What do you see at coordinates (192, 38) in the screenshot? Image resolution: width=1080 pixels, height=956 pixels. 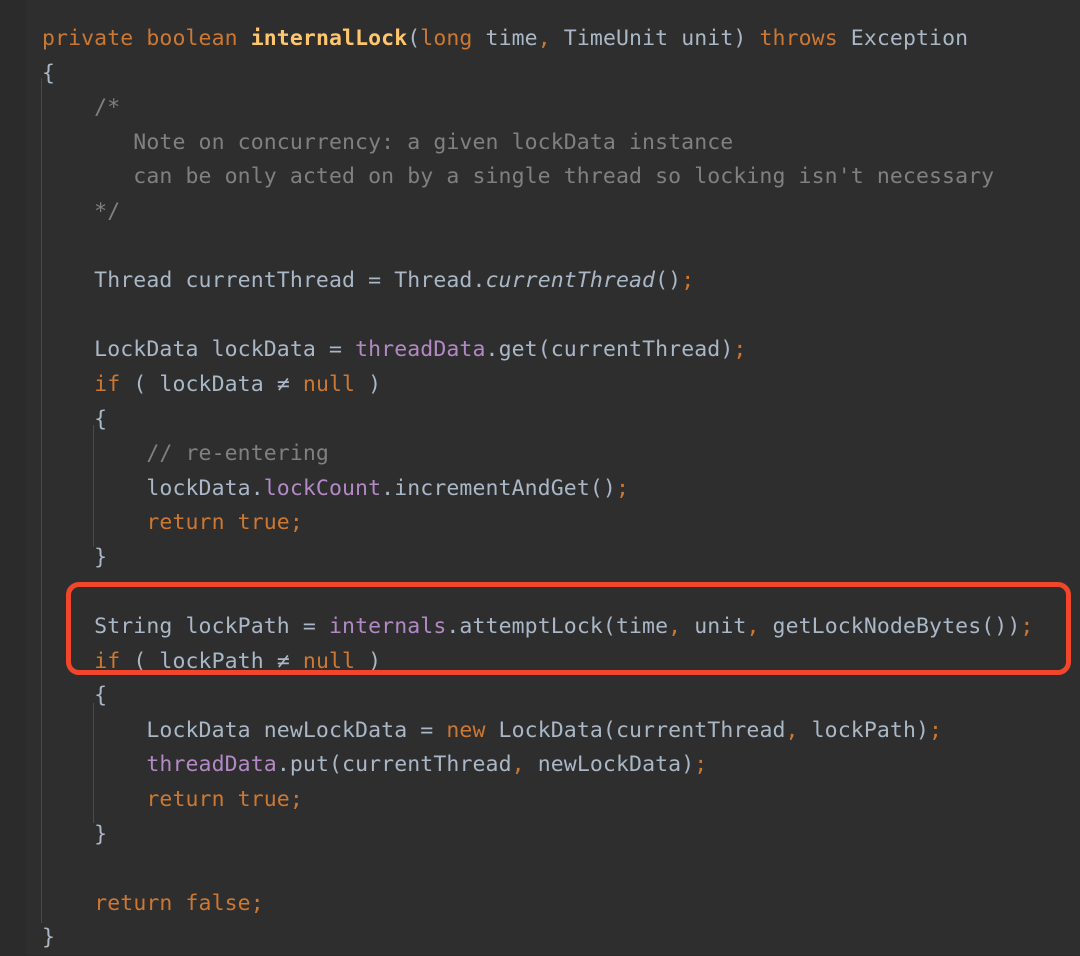 I see `code-token: boolean` at bounding box center [192, 38].